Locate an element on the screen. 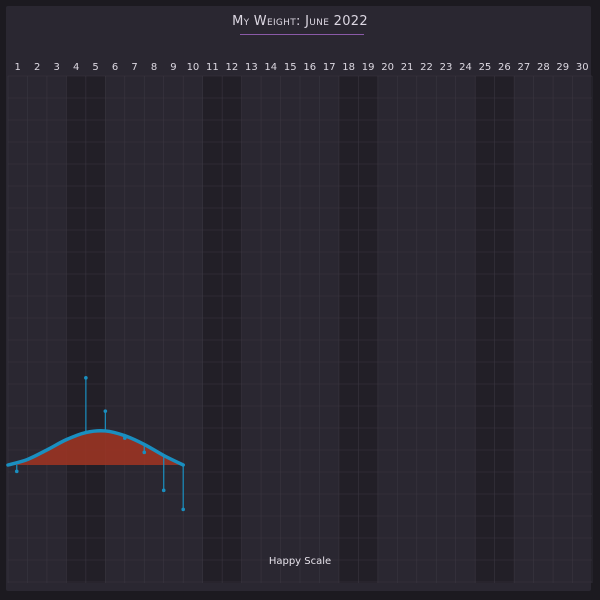  day-label: 19 is located at coordinates (368, 67).